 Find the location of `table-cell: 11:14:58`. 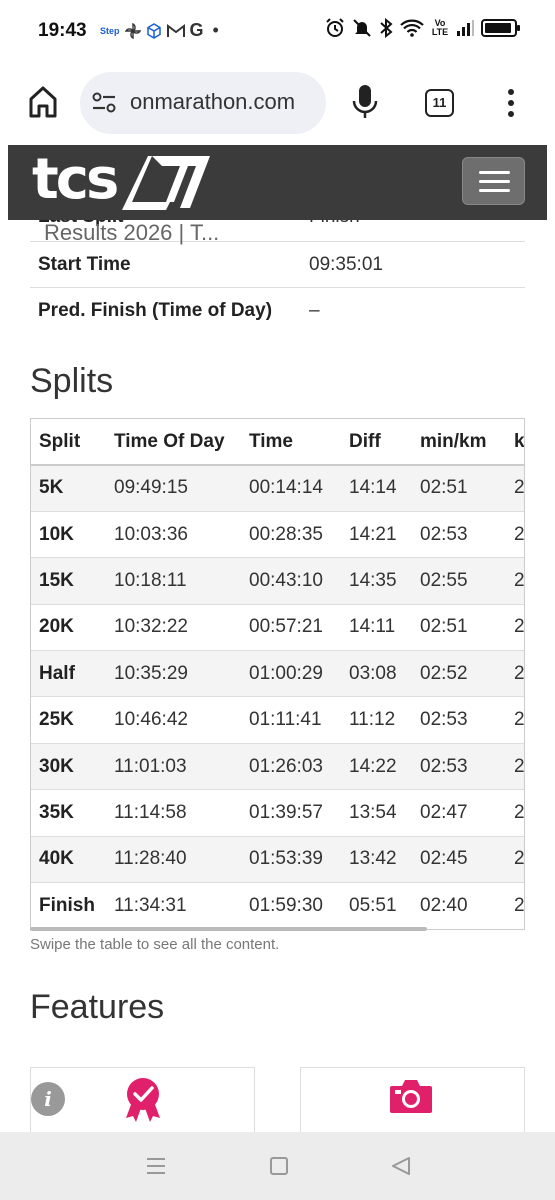

table-cell: 11:14:58 is located at coordinates (173, 813).